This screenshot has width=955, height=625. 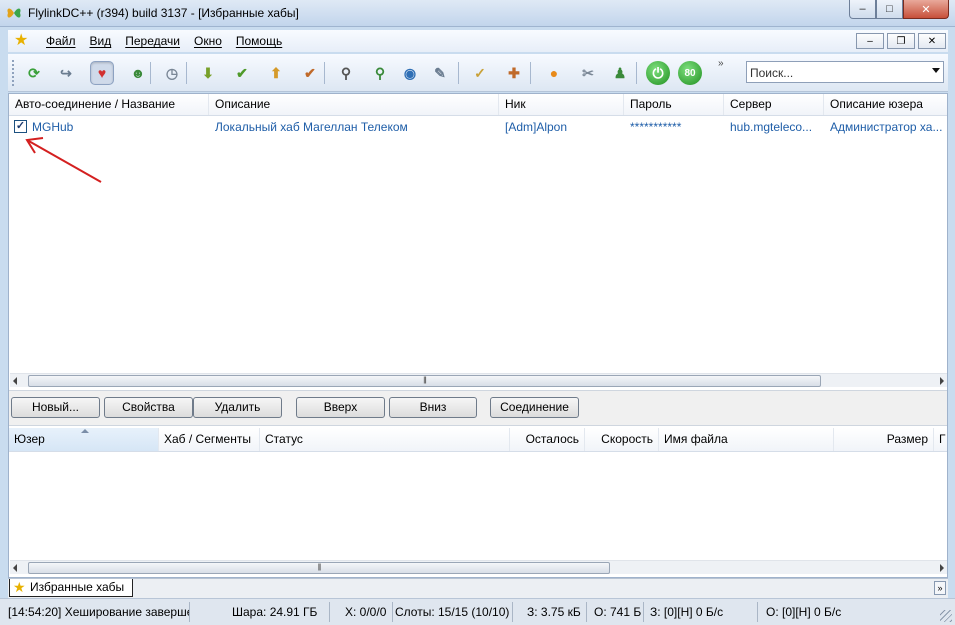 I want to click on adl-search-icon: ⚲, so click(x=380, y=73).